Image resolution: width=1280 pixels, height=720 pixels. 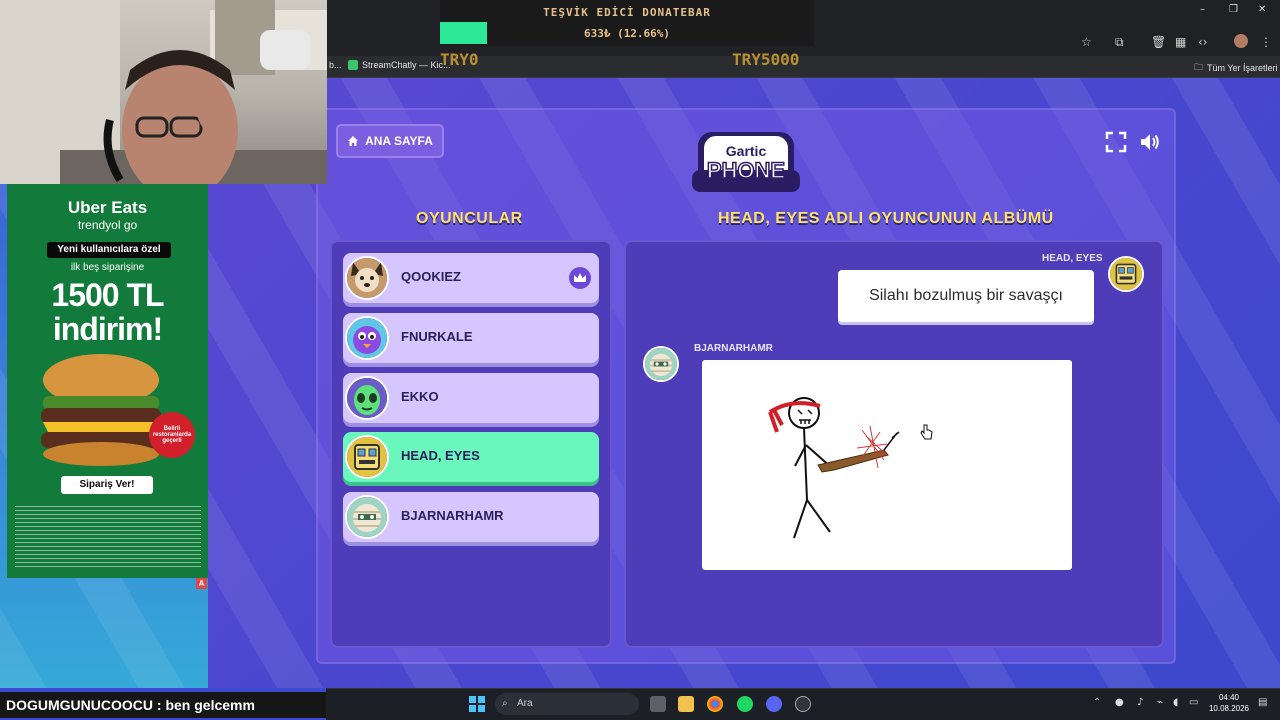 I want to click on player-name: FNURKALE, so click(x=437, y=336).